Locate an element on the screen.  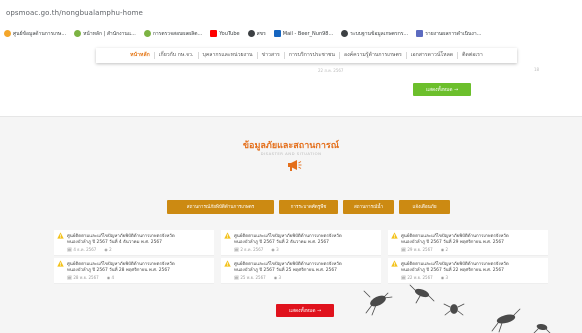
address-bar: opsmoac.go.th/nongbualamphu-home is located at coordinates (291, 12).